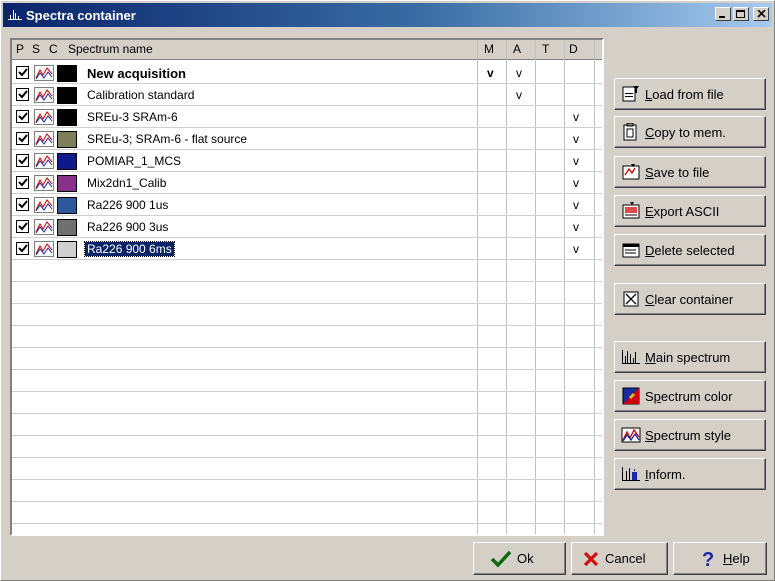 The width and height of the screenshot is (775, 581). What do you see at coordinates (307, 183) in the screenshot?
I see `spectrum-row: Mix2dn1_Calib v` at bounding box center [307, 183].